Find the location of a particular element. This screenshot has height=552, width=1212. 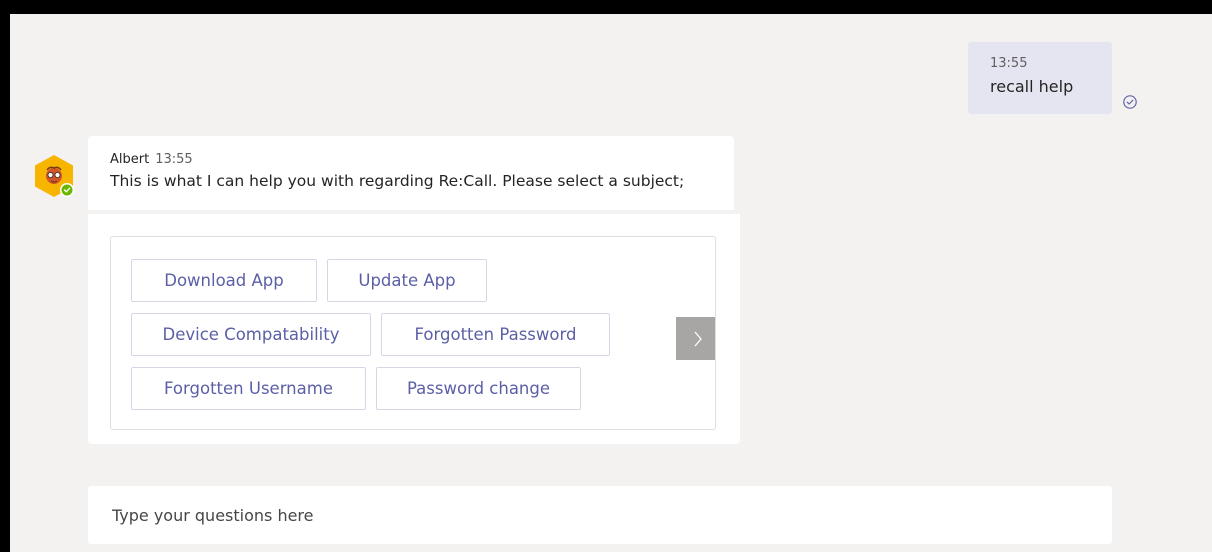

download-app-button: Download App is located at coordinates (224, 280).